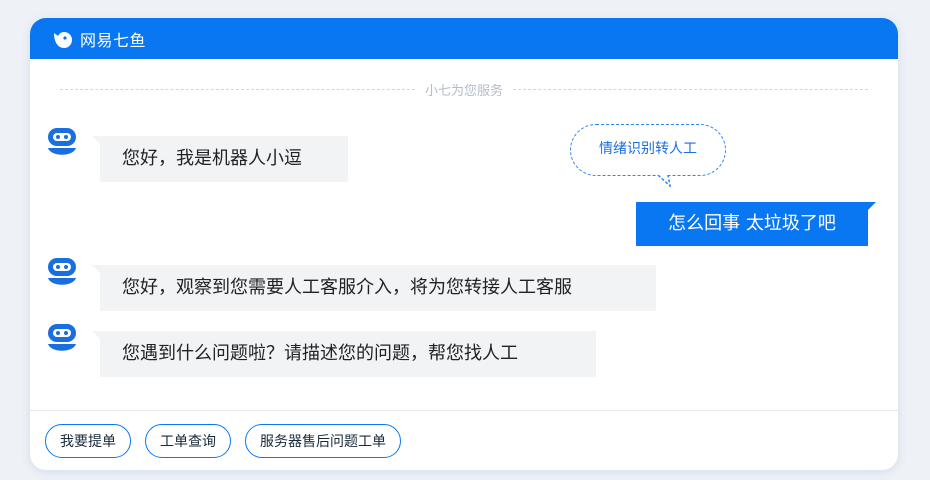 This screenshot has width=930, height=480. I want to click on quick-reply-server-aftersales-ticket: 服务器售后问题工单, so click(323, 440).